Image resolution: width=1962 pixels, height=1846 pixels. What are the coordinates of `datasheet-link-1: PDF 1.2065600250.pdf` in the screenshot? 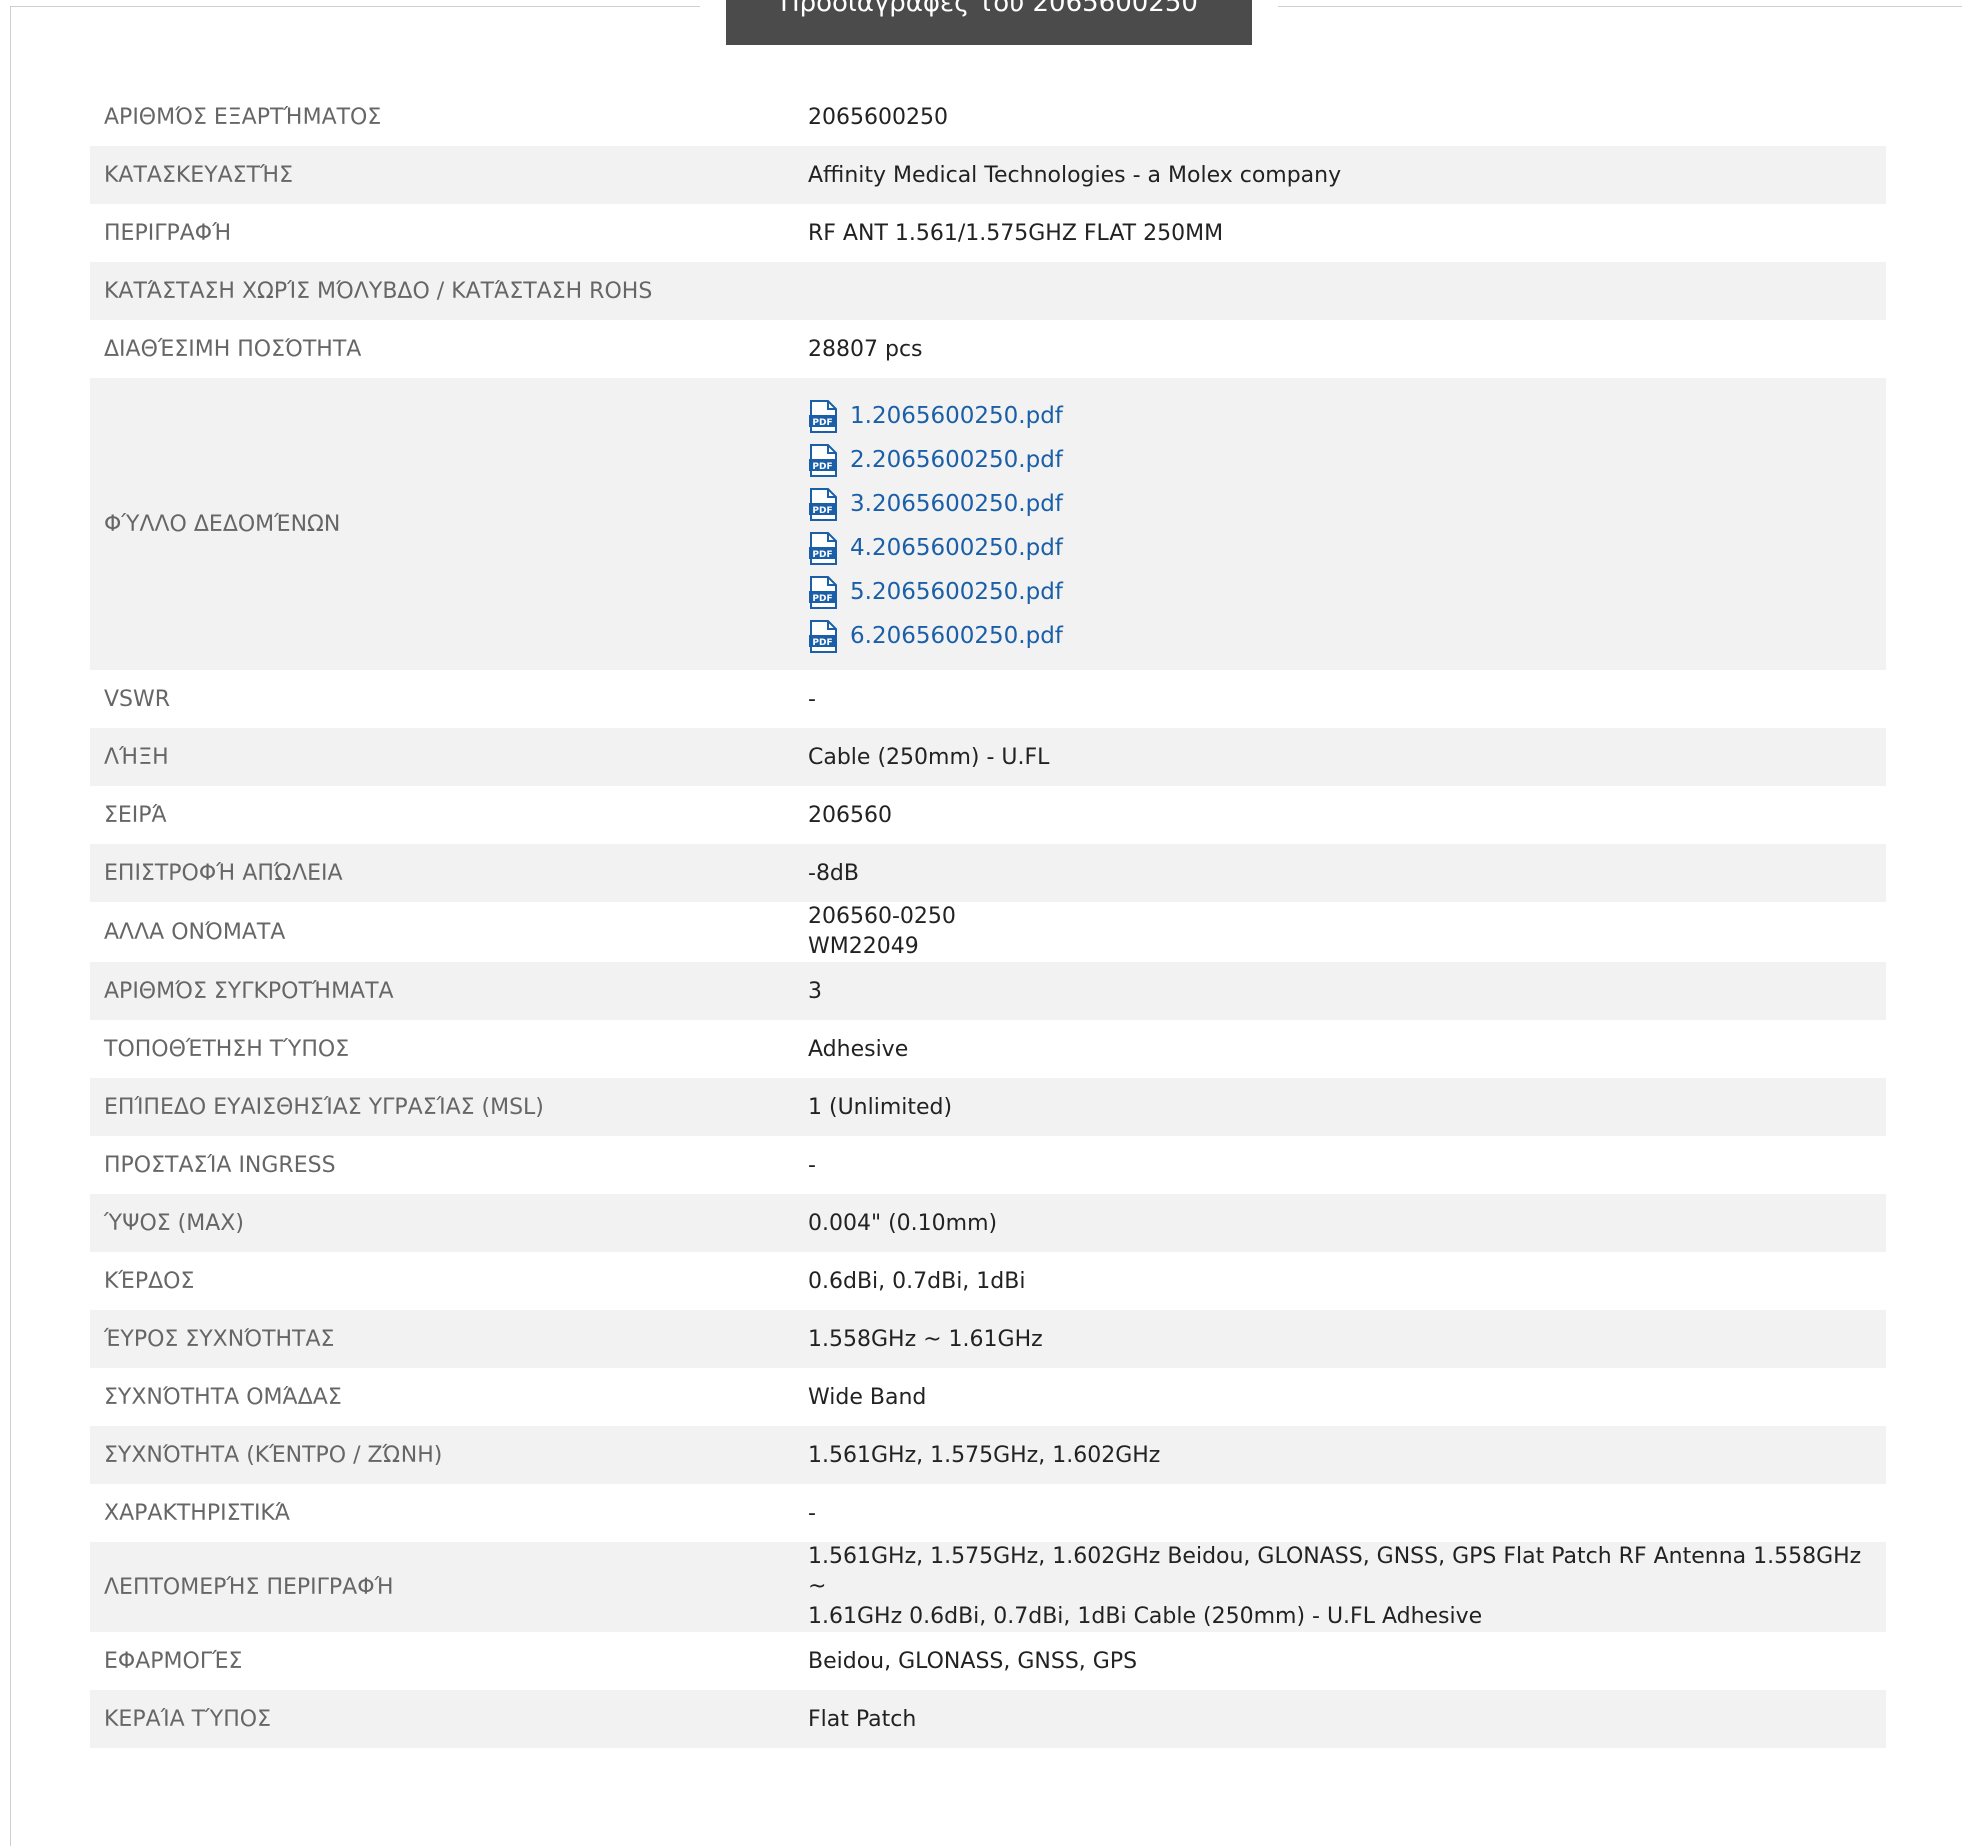 It's located at (1340, 416).